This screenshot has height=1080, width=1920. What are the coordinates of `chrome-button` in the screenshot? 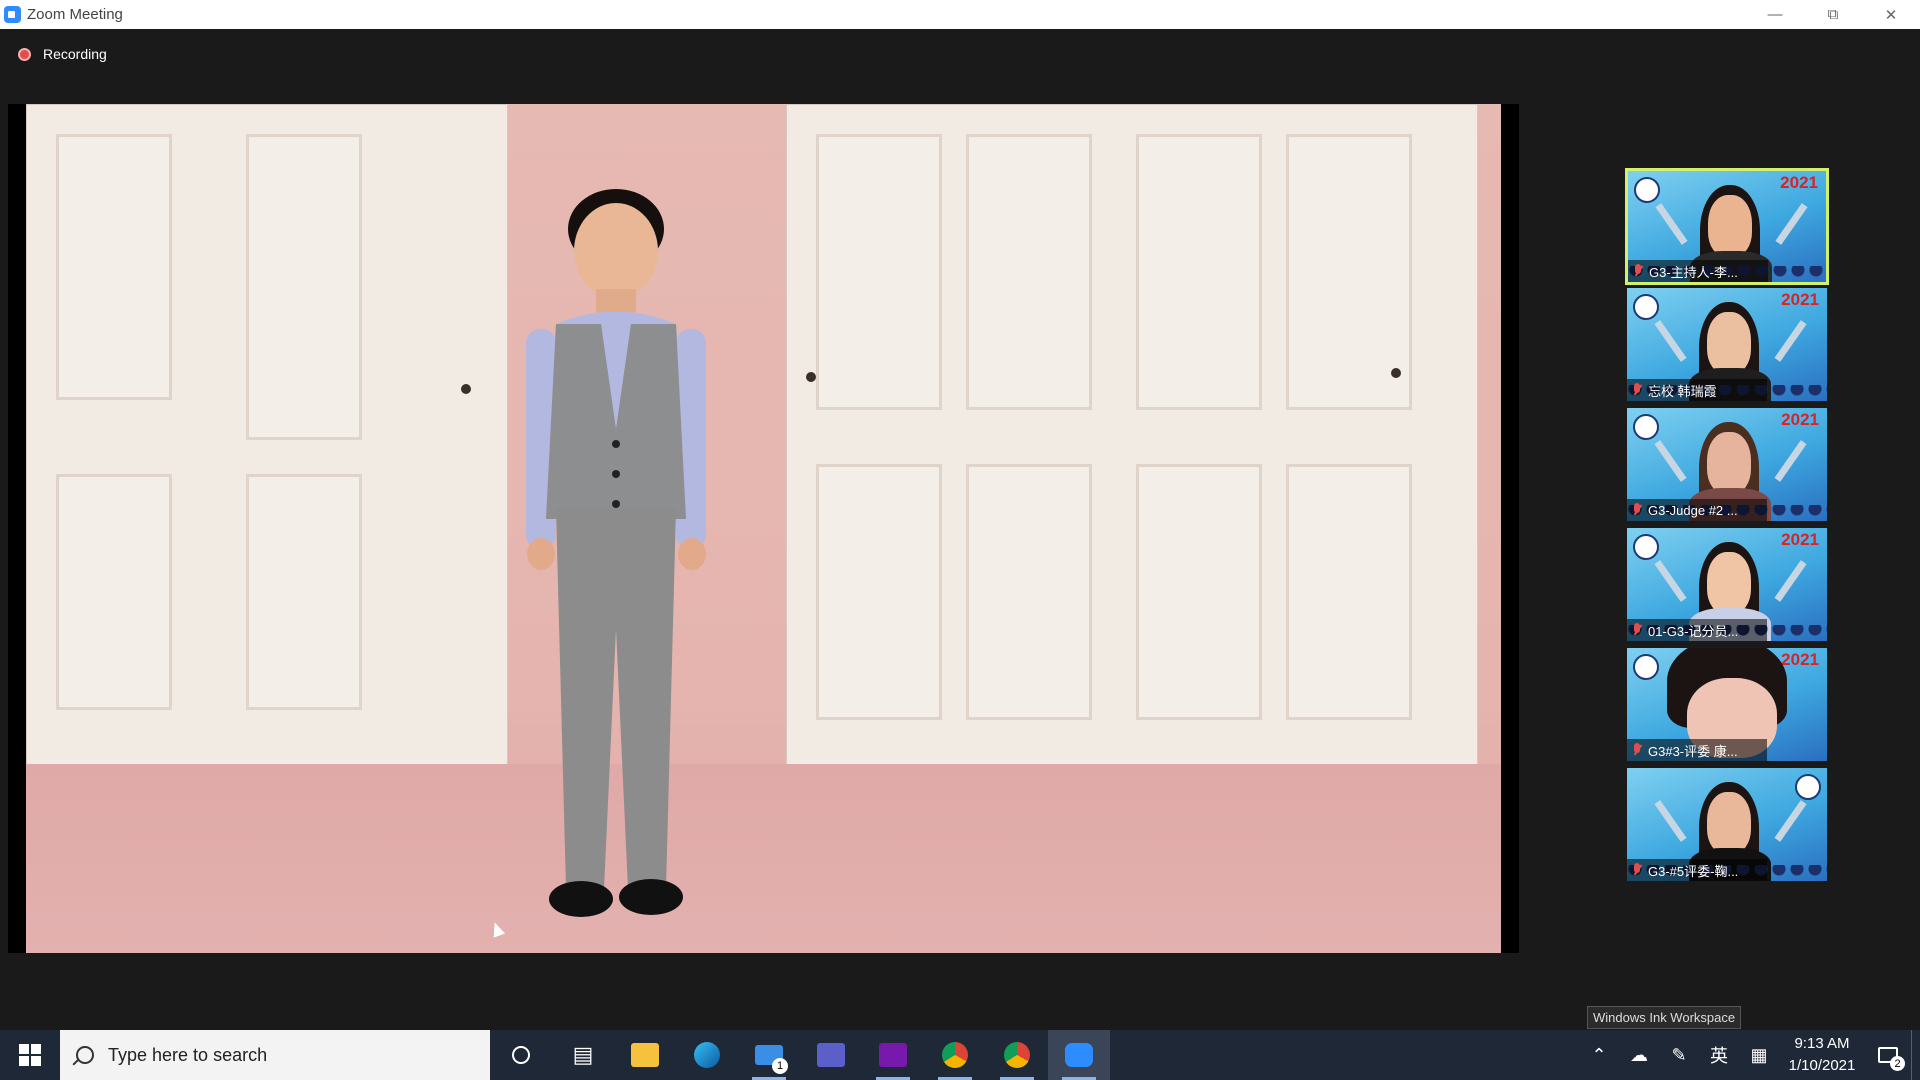 It's located at (955, 1055).